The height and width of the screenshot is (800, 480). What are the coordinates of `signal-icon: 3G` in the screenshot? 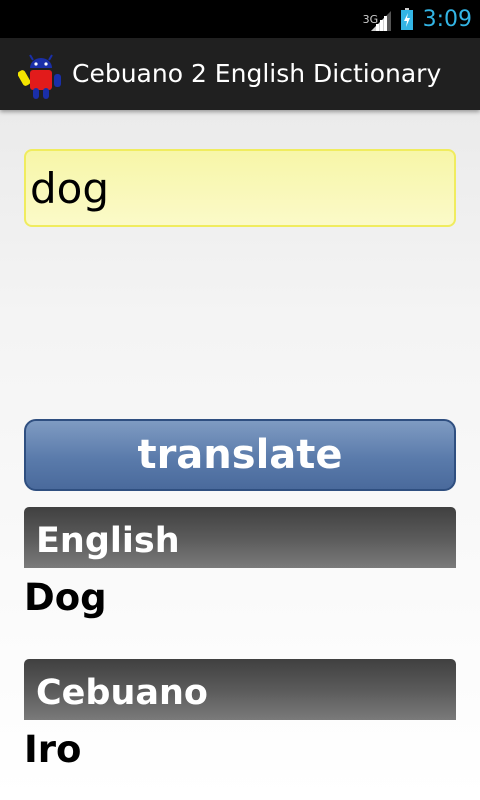 It's located at (377, 19).